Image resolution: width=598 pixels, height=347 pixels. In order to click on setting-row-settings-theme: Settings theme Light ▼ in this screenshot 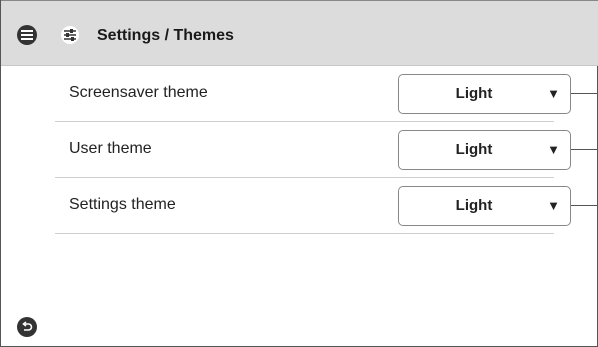, I will do `click(326, 206)`.